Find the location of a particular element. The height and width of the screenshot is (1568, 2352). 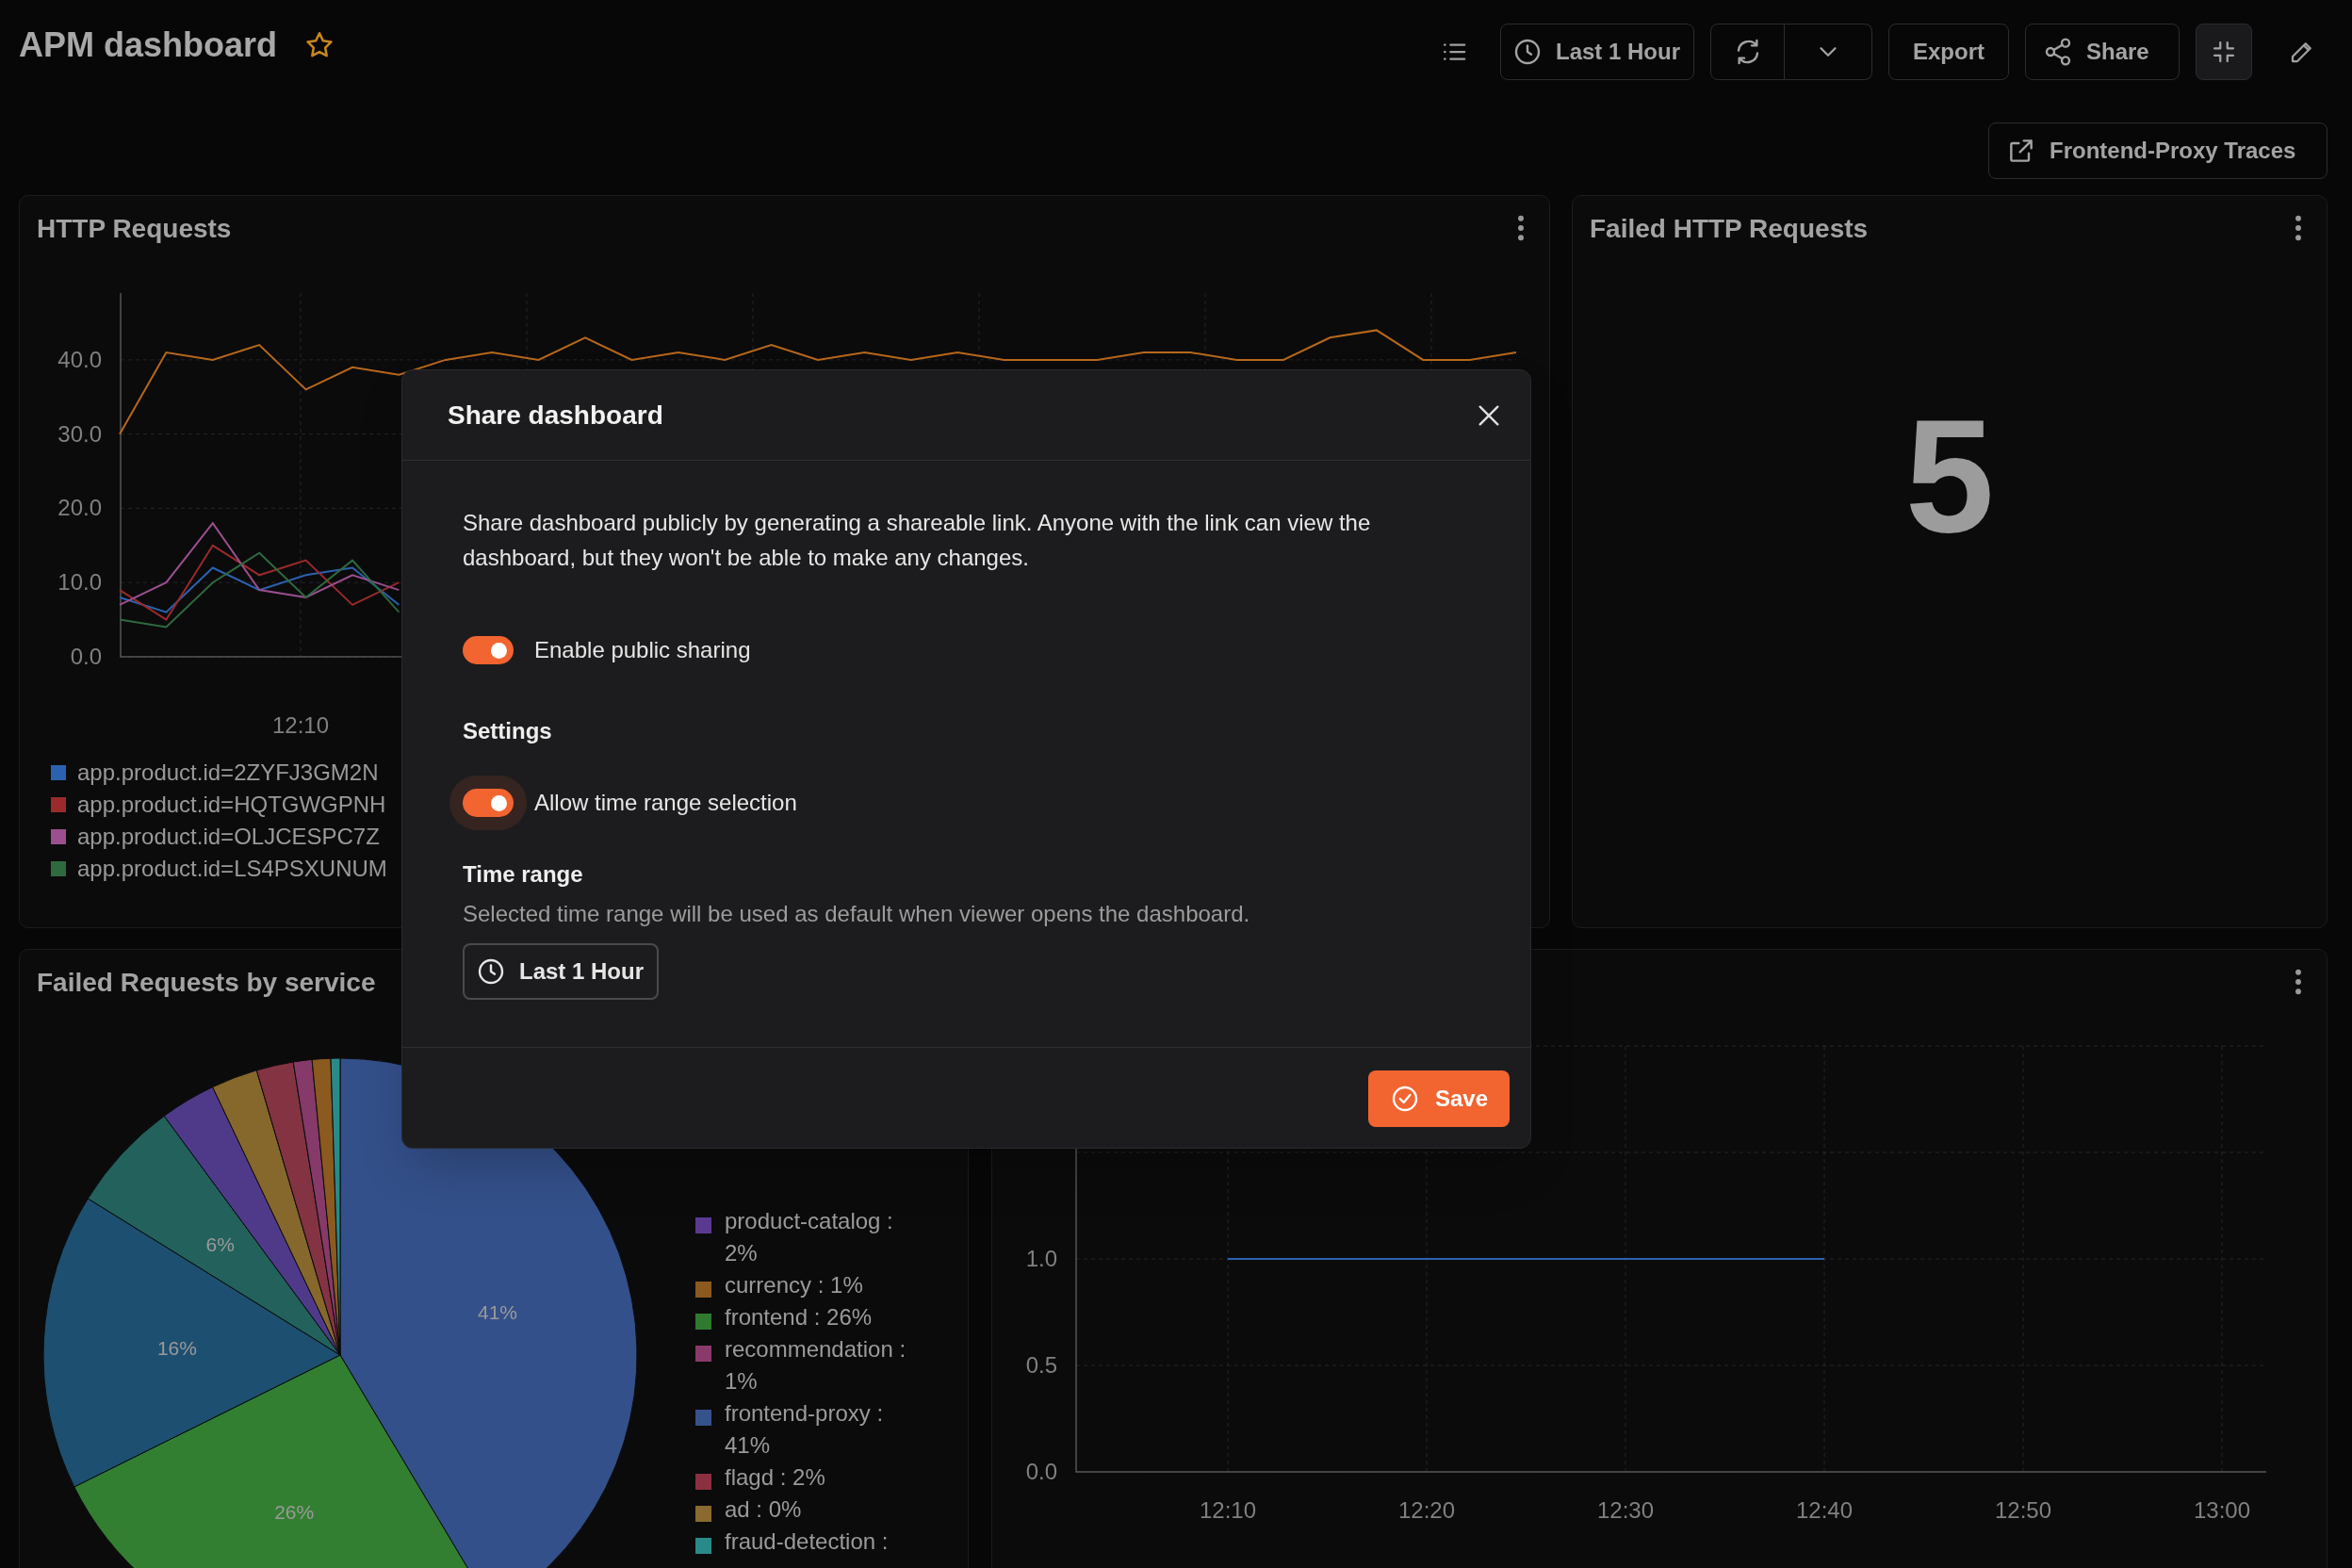

x-axis-label: 13:00 is located at coordinates (2222, 1510).